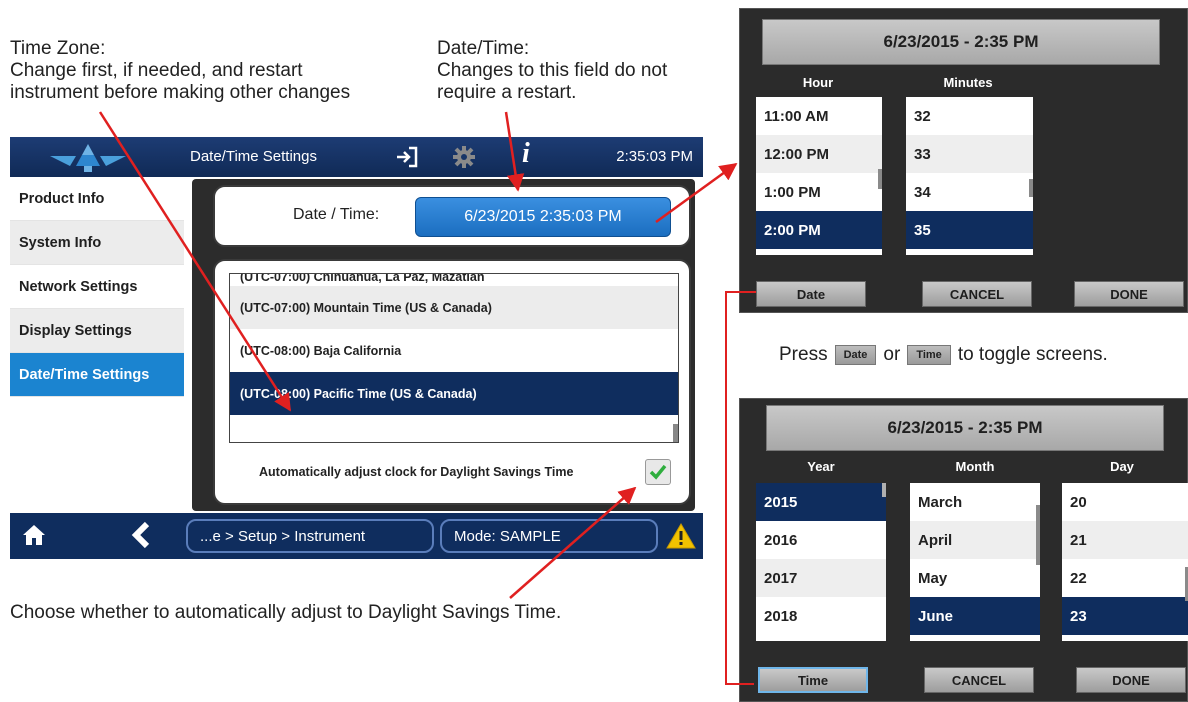 The height and width of the screenshot is (702, 1188). I want to click on day-column: 20 21 22 23, so click(1125, 562).